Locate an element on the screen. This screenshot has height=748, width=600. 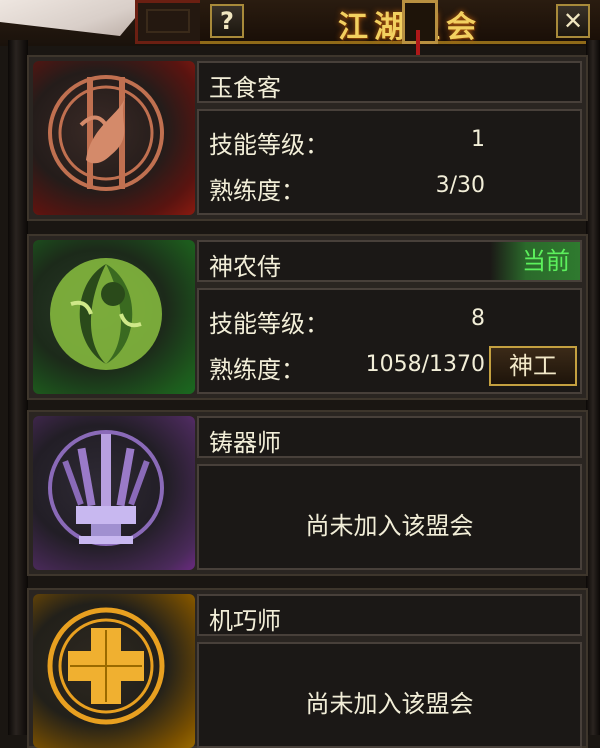
skill-level-value: 1 is located at coordinates (478, 139).